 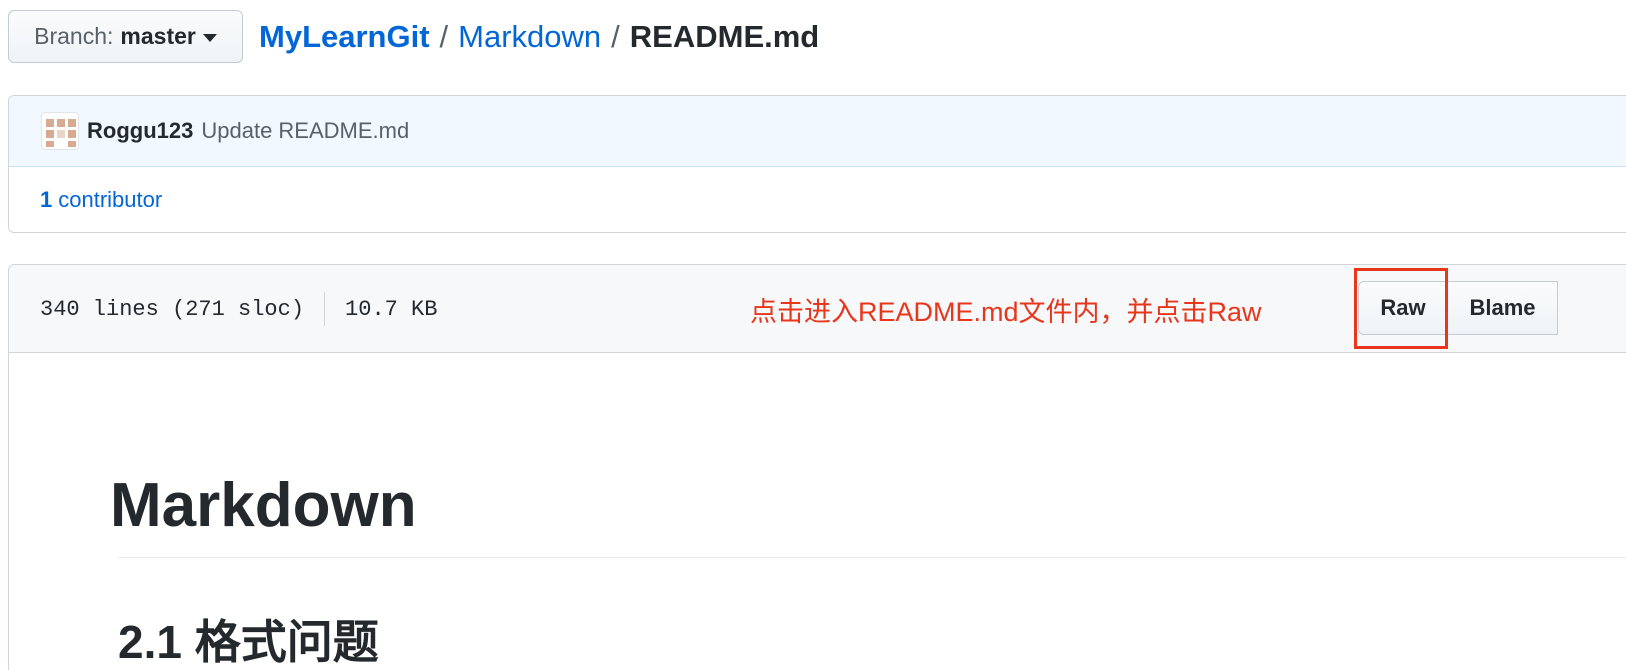 I want to click on contributors-count: 1, so click(x=46, y=199).